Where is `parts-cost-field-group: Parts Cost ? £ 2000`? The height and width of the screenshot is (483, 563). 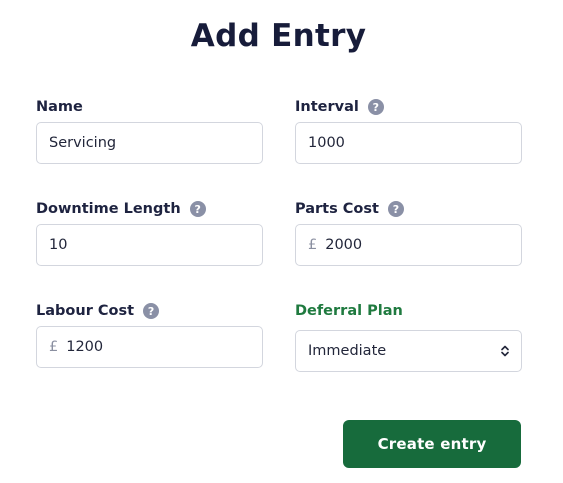
parts-cost-field-group: Parts Cost ? £ 2000 is located at coordinates (408, 232).